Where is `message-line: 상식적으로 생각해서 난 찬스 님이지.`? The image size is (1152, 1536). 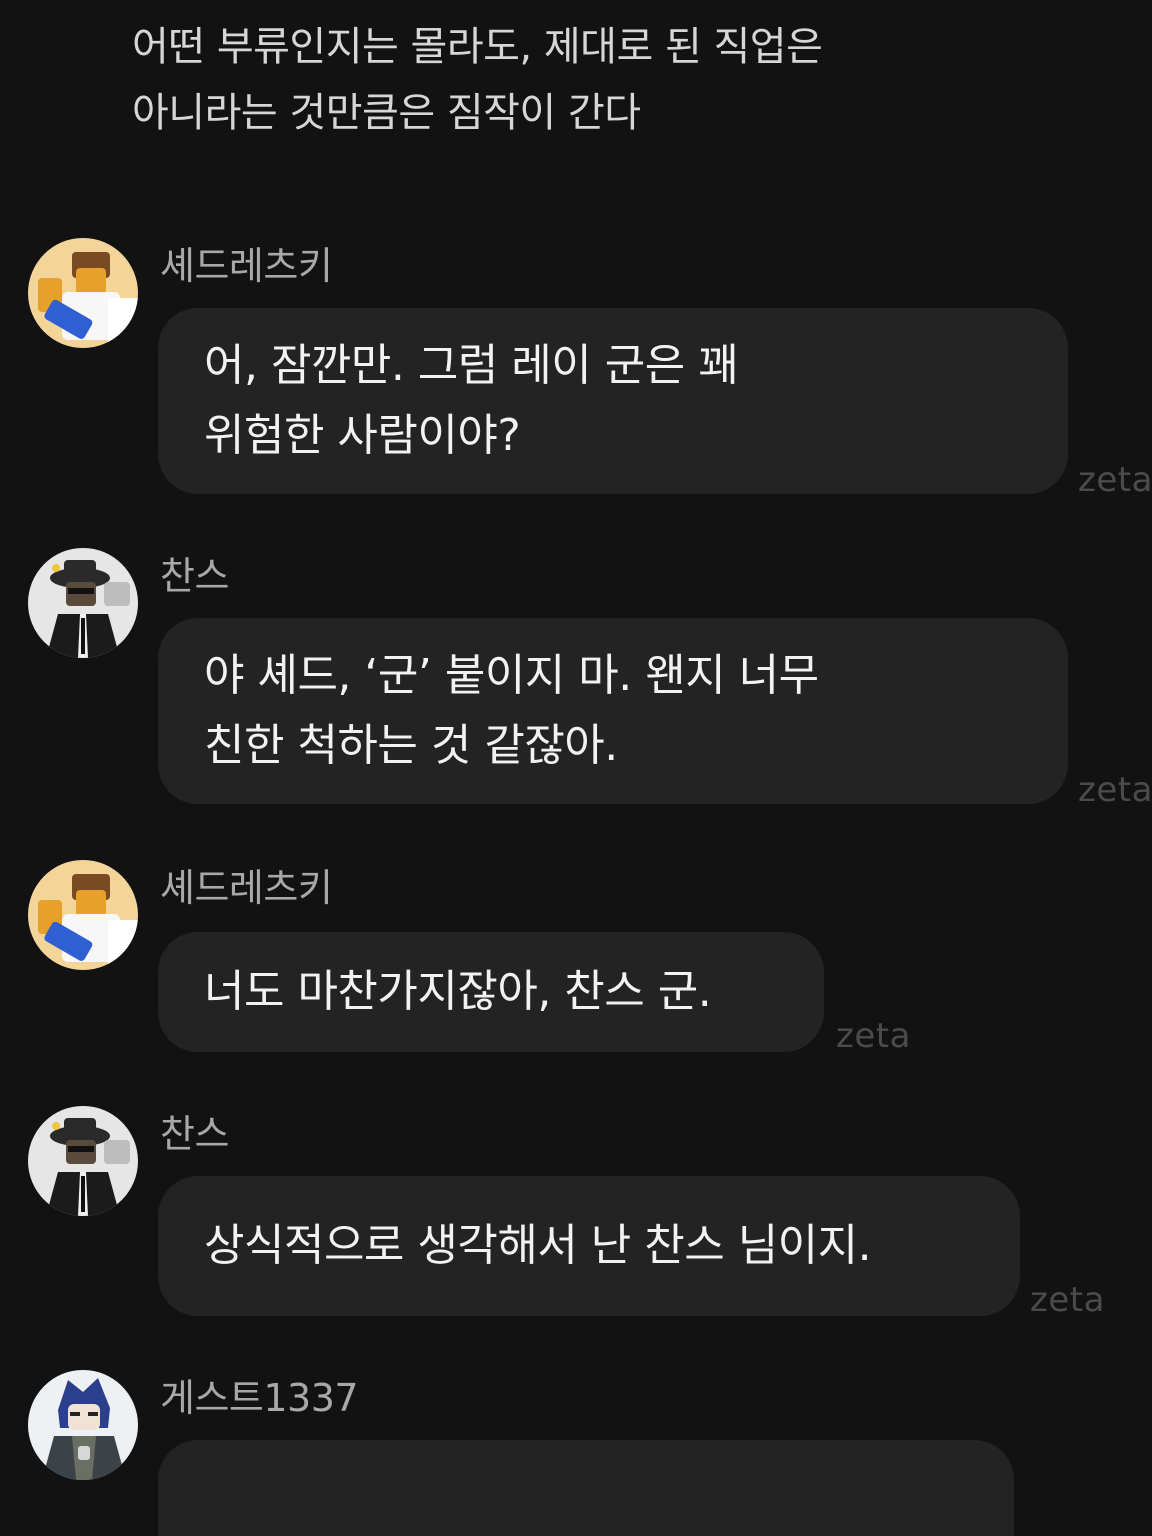
message-line: 상식적으로 생각해서 난 찬스 님이지. is located at coordinates (538, 1245).